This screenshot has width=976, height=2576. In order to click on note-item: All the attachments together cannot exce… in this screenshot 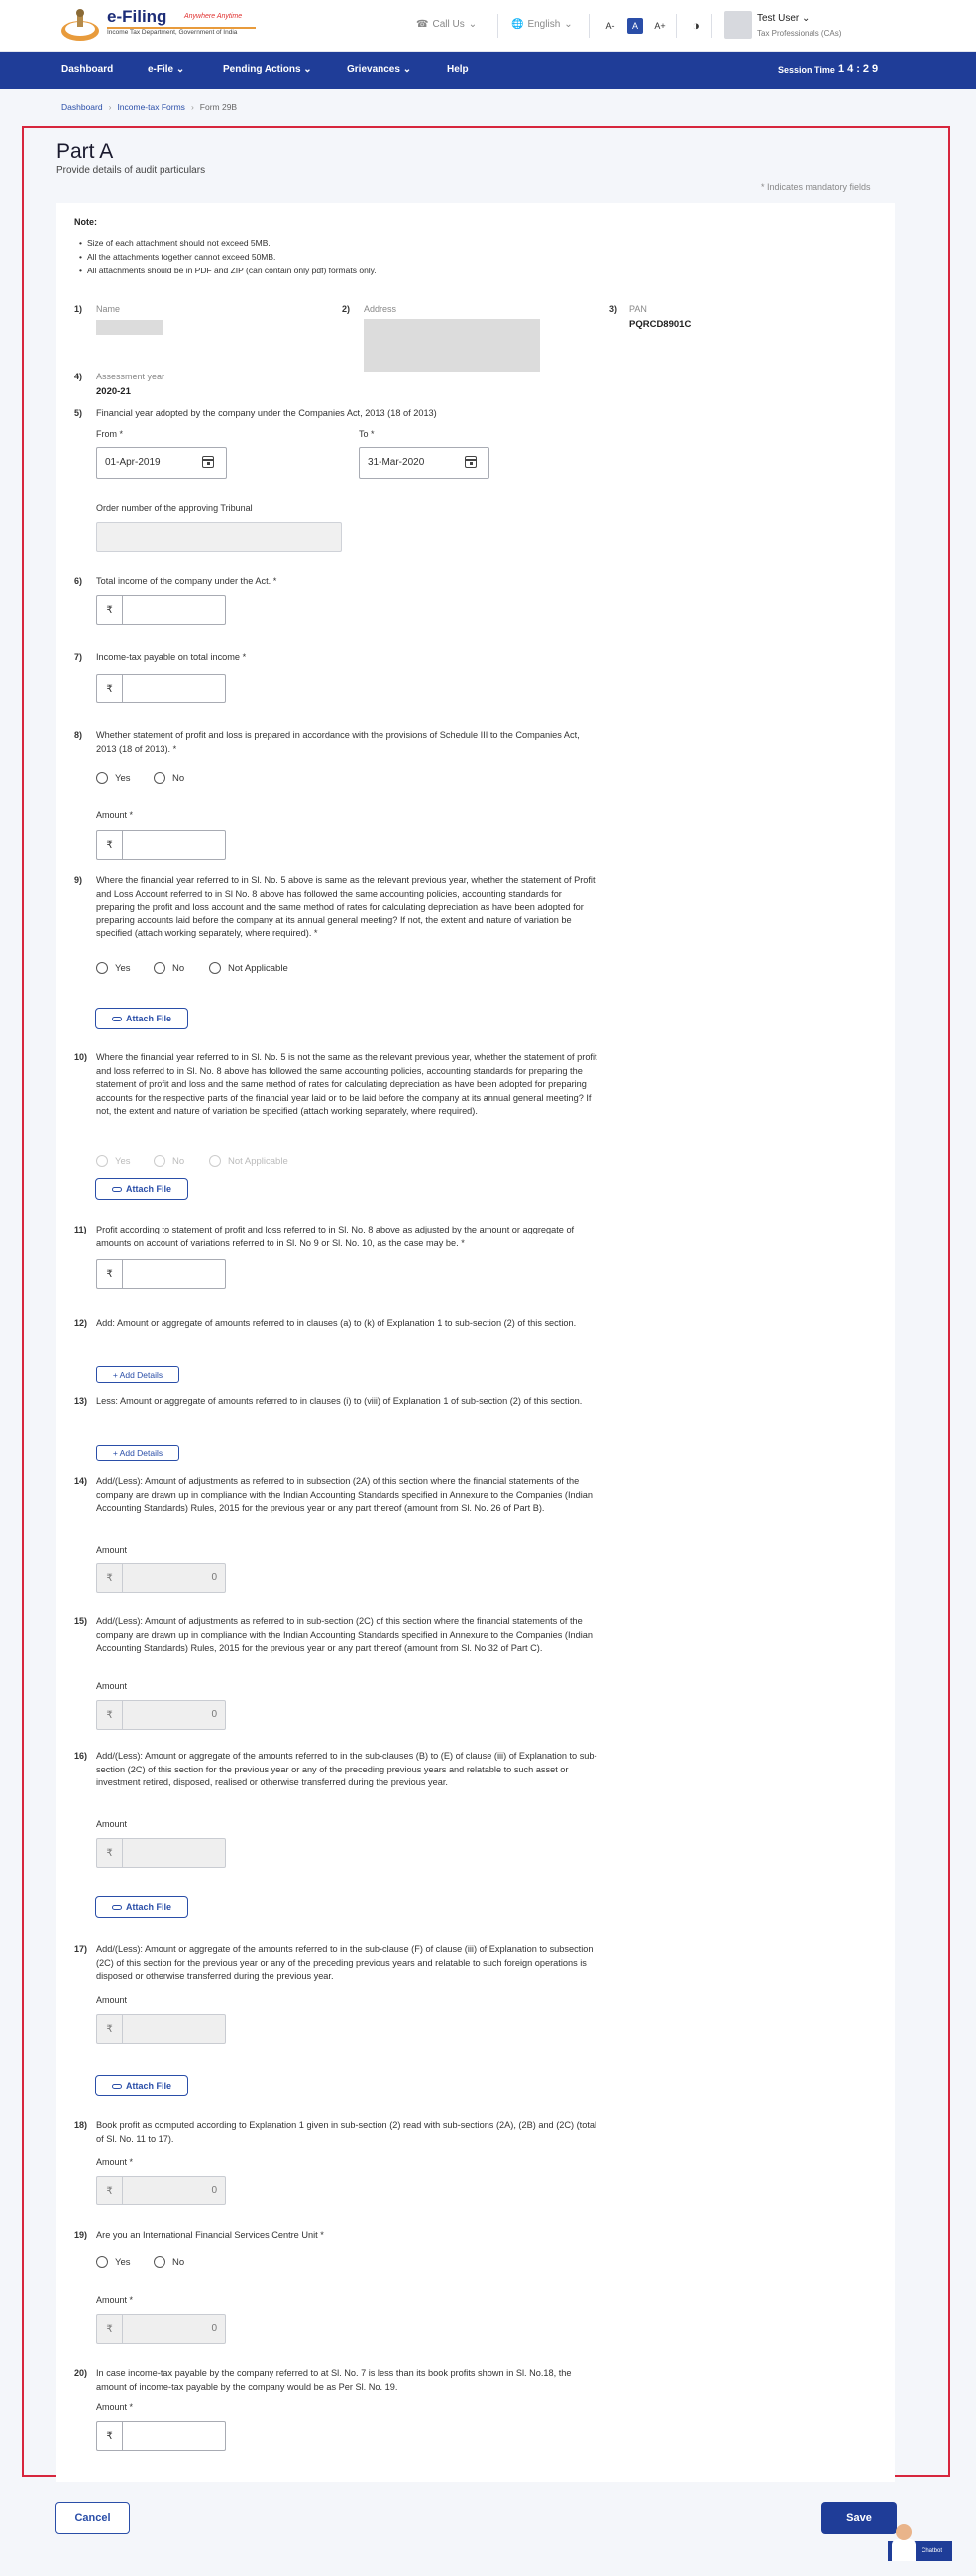, I will do `click(228, 257)`.